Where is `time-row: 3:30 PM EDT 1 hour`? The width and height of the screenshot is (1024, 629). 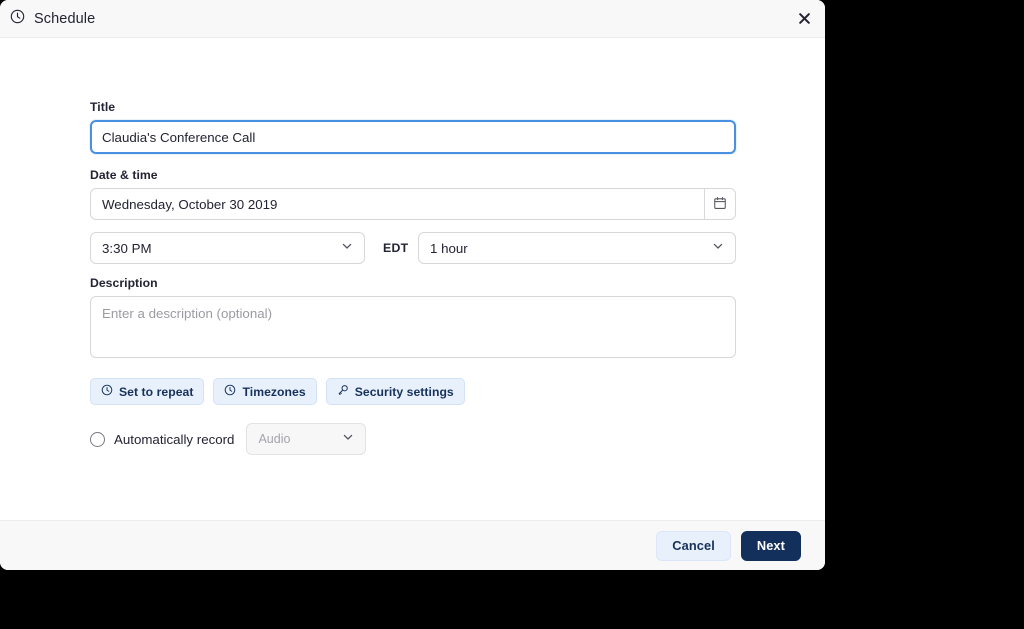
time-row: 3:30 PM EDT 1 hour is located at coordinates (413, 248).